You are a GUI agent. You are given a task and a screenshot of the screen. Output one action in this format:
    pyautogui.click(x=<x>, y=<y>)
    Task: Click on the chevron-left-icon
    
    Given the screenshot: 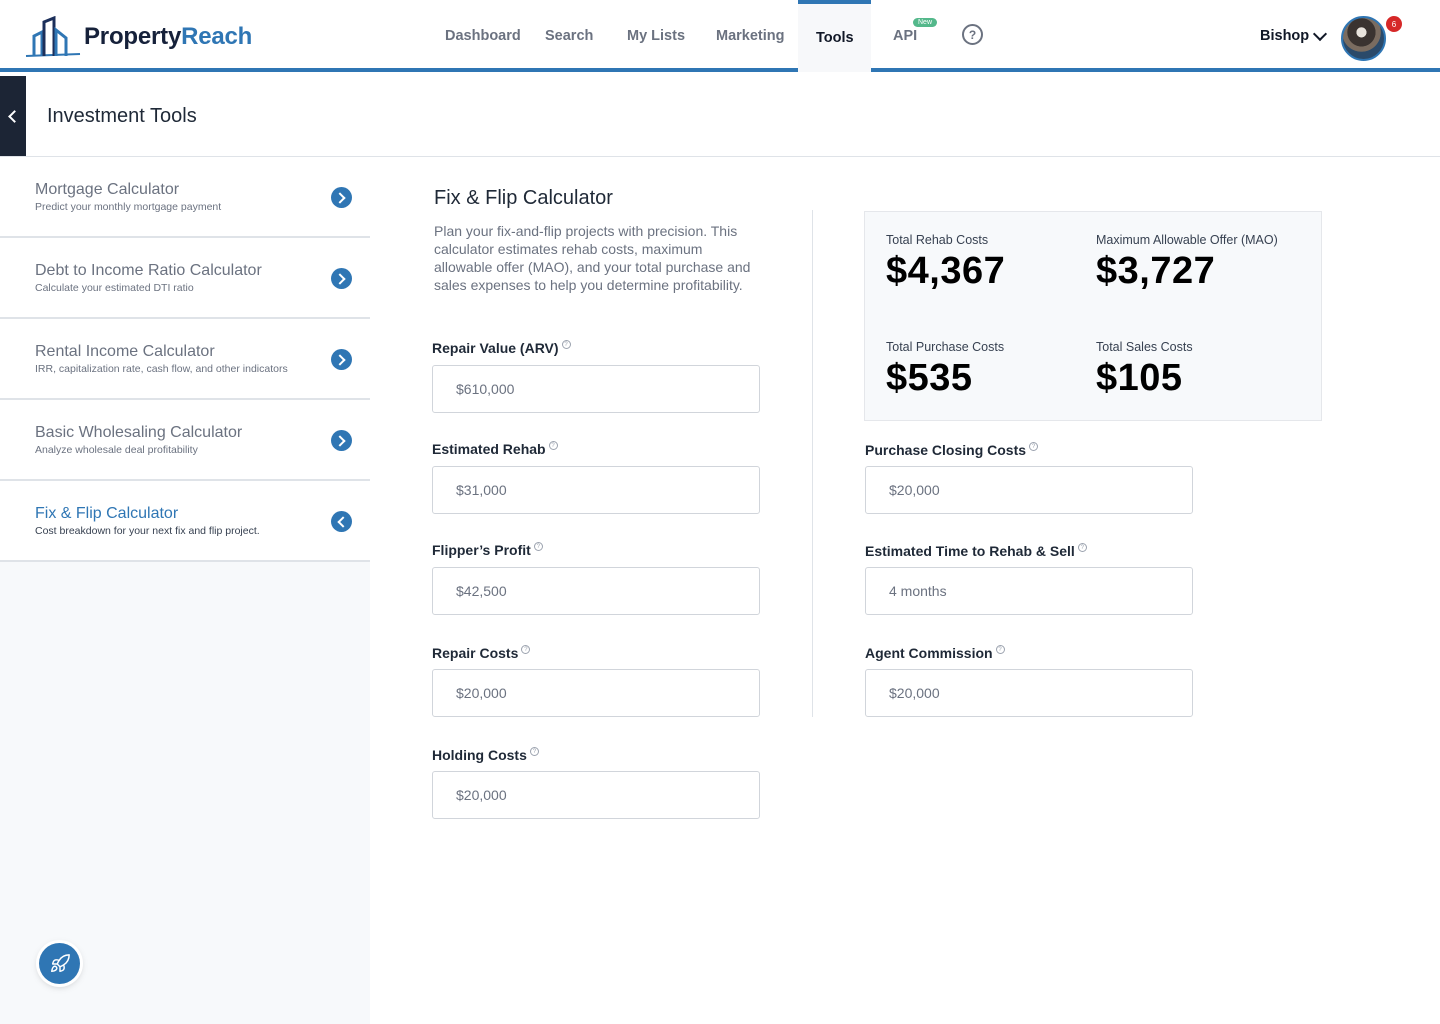 What is the action you would take?
    pyautogui.click(x=14, y=116)
    